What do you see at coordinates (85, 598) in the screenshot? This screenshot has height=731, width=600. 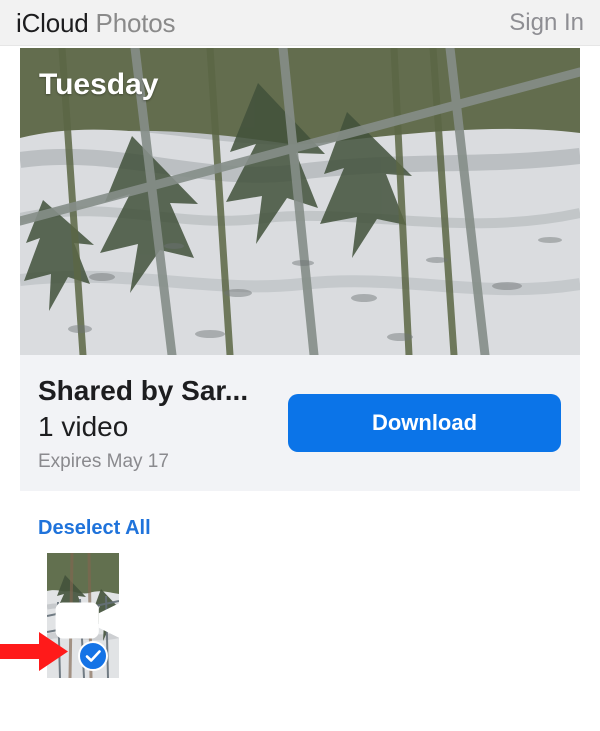 I see `video-camera-icon` at bounding box center [85, 598].